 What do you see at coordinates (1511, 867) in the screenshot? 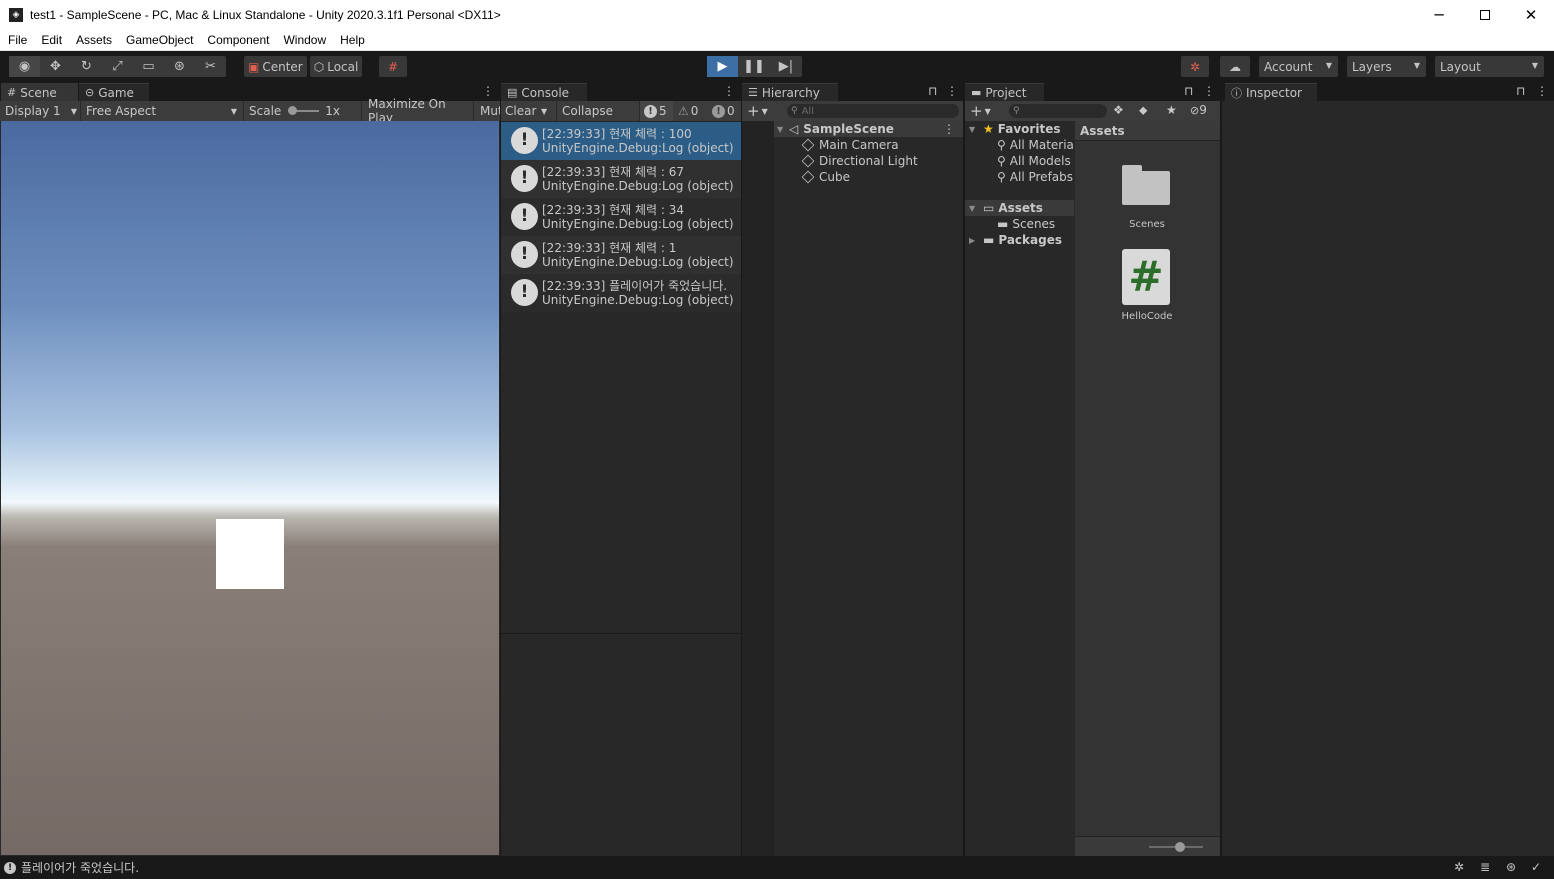
I see `progress-icon: ⊛` at bounding box center [1511, 867].